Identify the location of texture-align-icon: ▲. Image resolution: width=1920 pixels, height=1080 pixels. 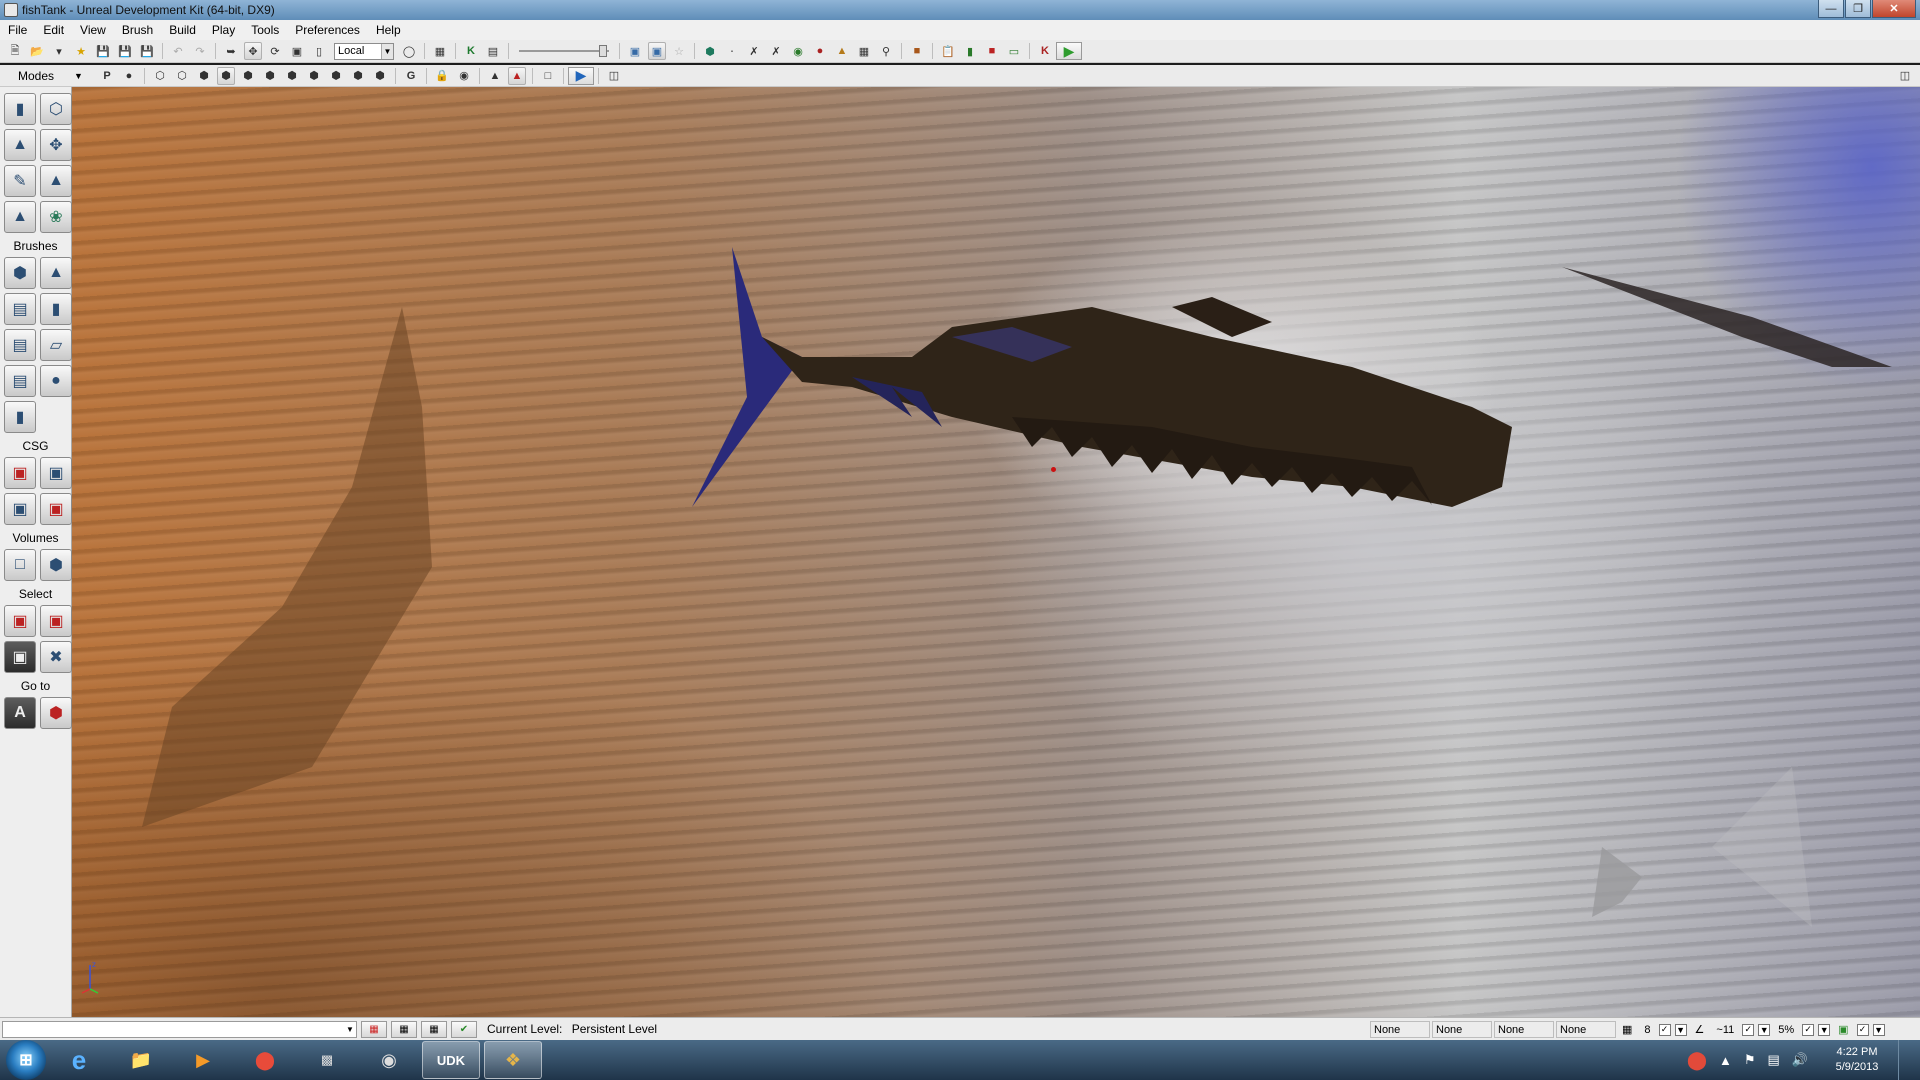
(56, 181).